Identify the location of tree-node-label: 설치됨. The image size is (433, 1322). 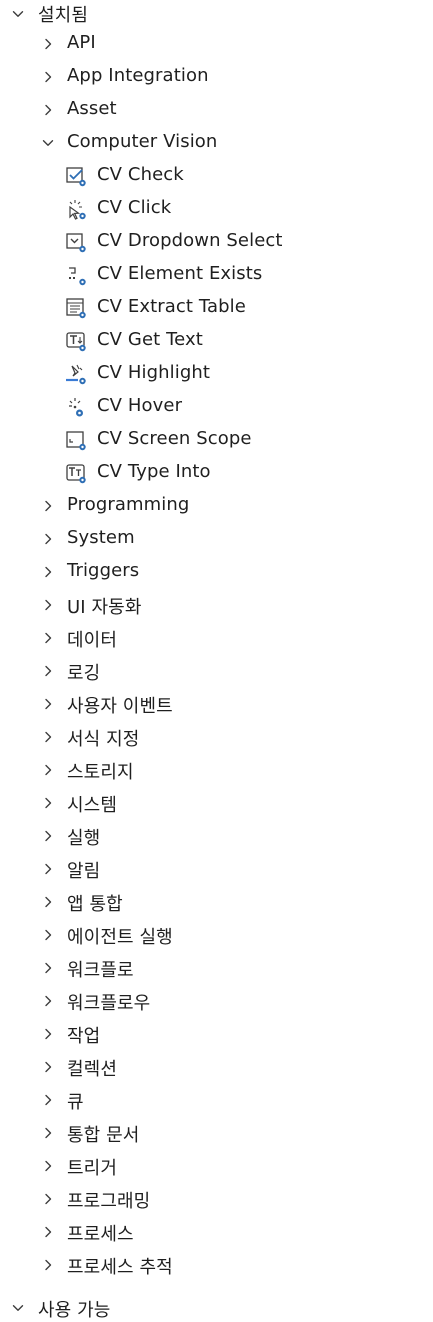
(63, 15).